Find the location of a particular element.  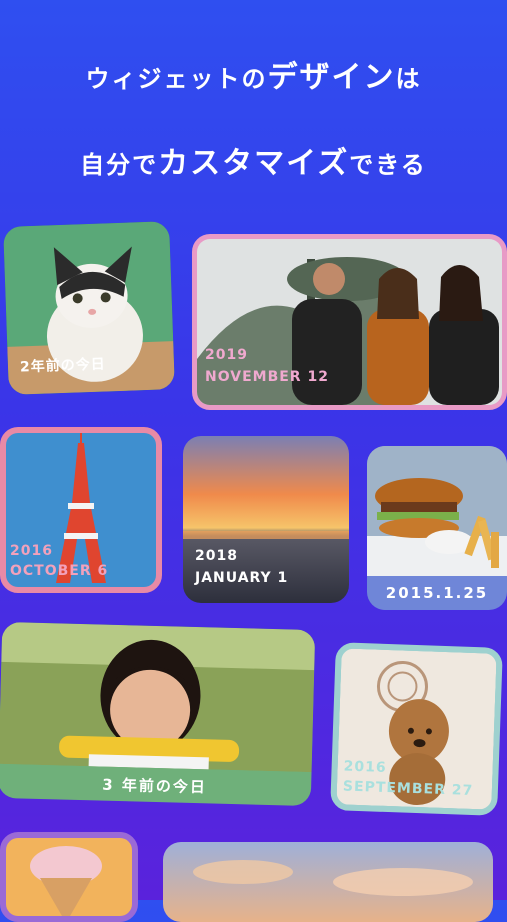

widget-card-burger: 2015.1.25 is located at coordinates (437, 528).